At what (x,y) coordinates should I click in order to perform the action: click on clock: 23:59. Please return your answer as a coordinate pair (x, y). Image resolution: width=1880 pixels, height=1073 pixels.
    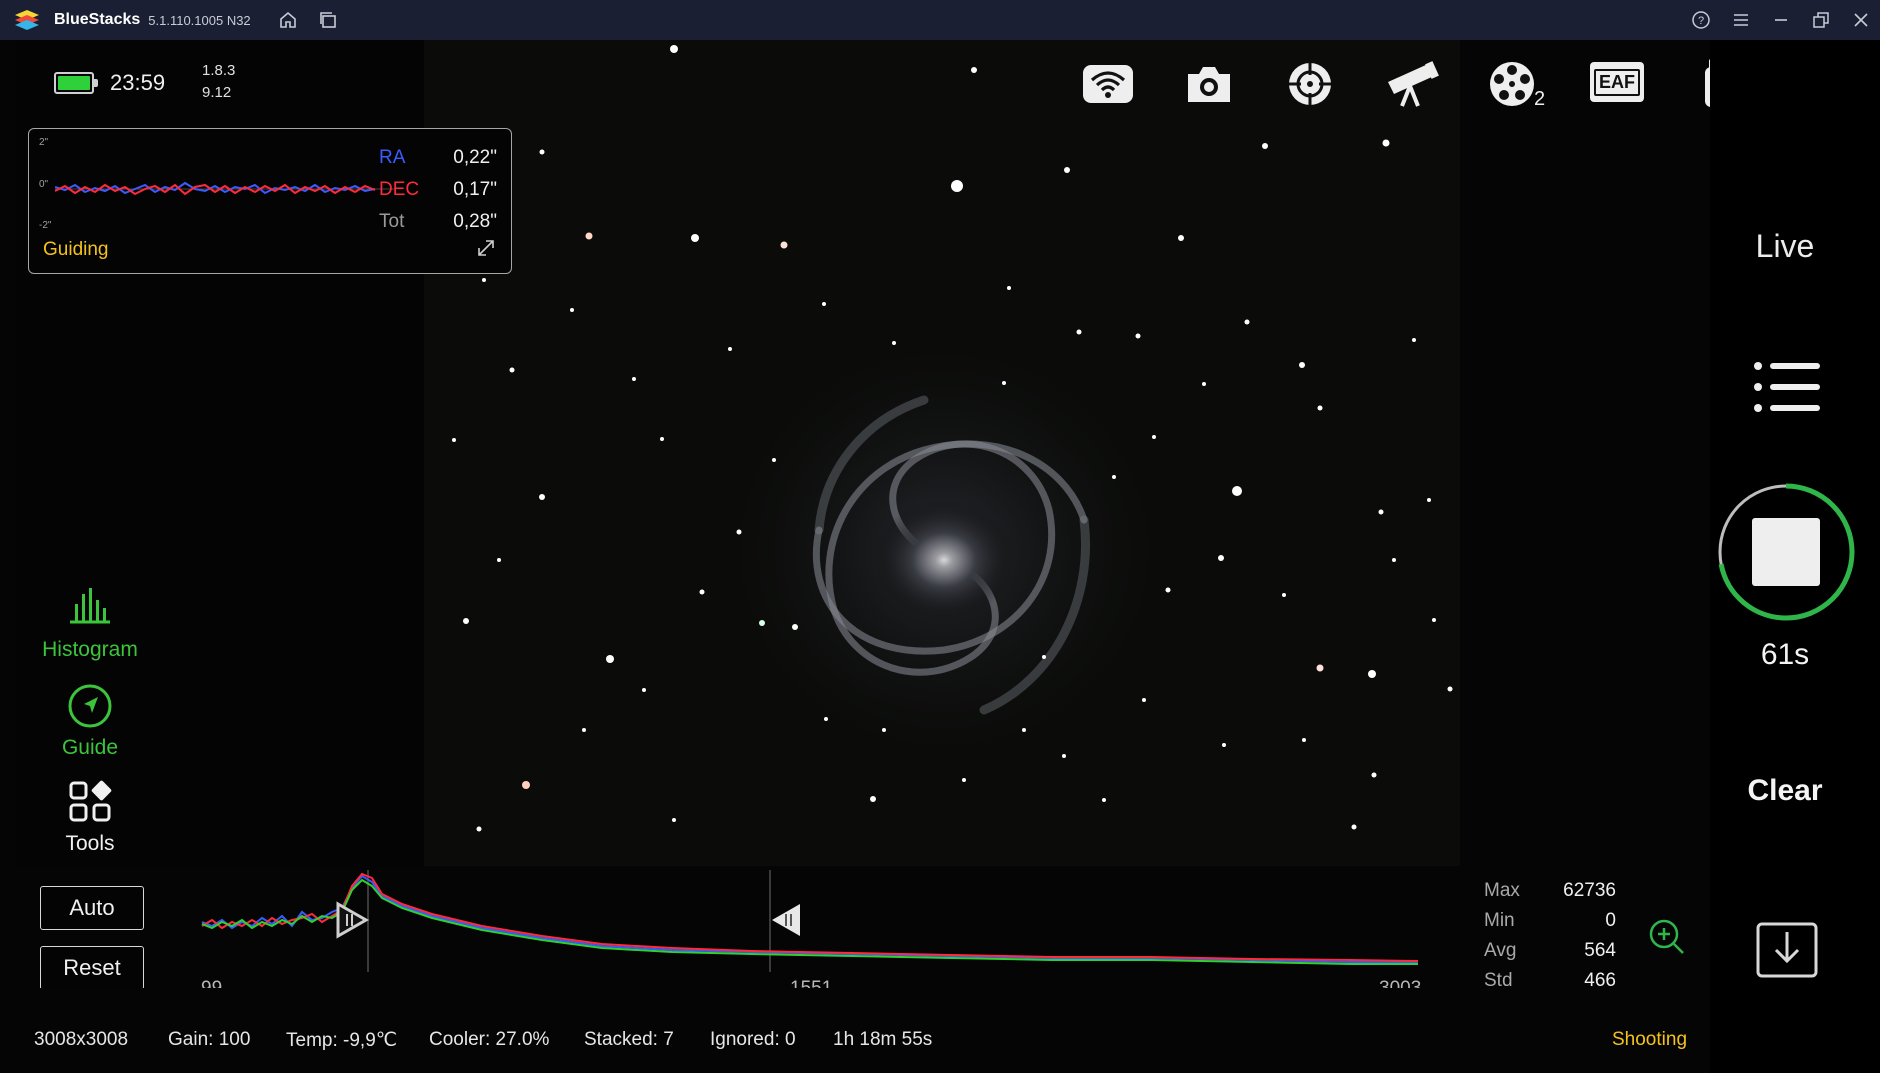
    Looking at the image, I should click on (138, 82).